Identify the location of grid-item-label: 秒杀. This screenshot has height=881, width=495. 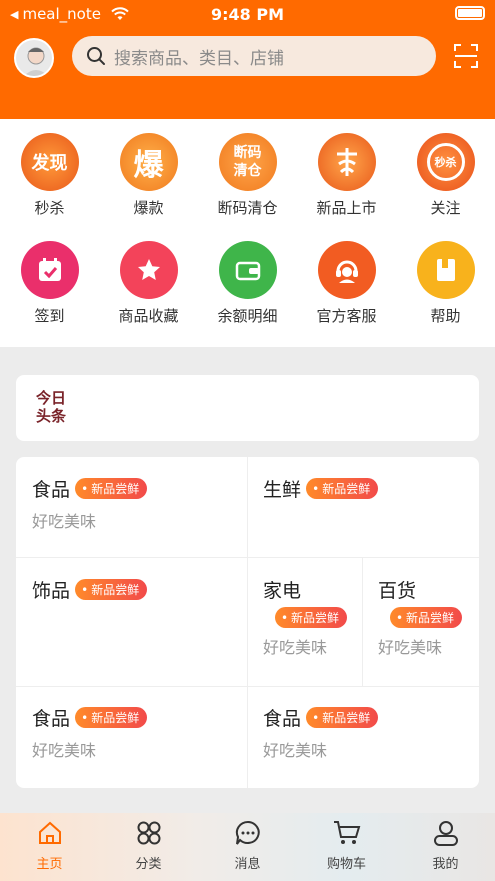
(49, 208).